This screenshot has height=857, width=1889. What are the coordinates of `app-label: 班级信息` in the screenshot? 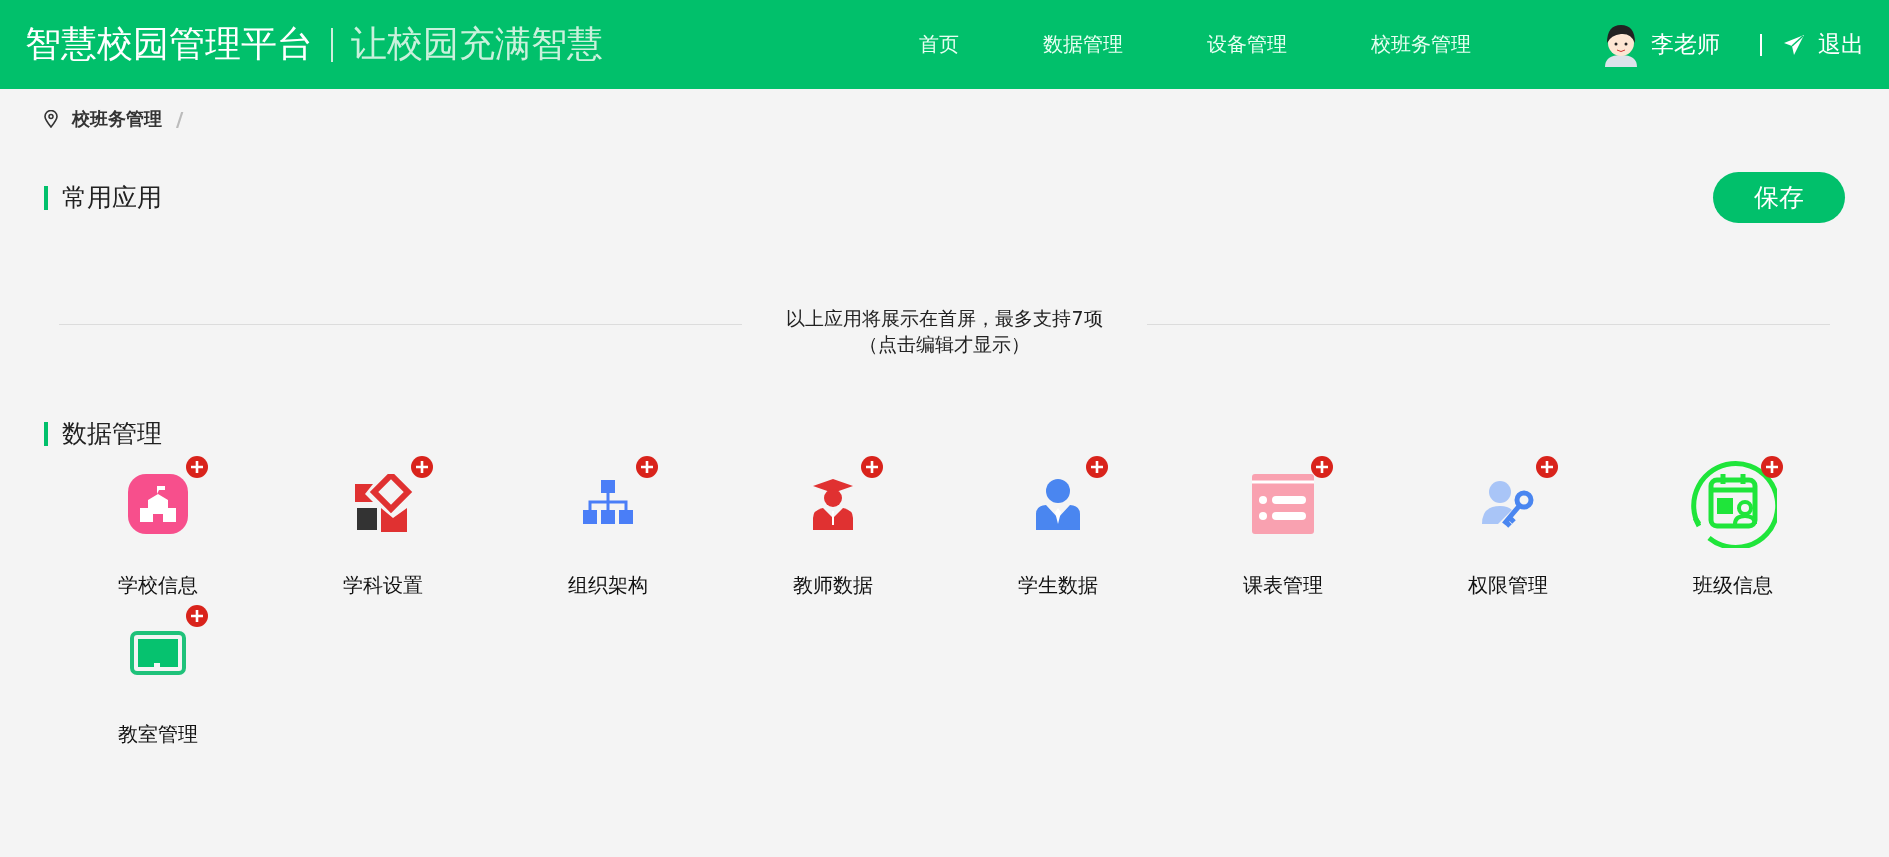 It's located at (1732, 585).